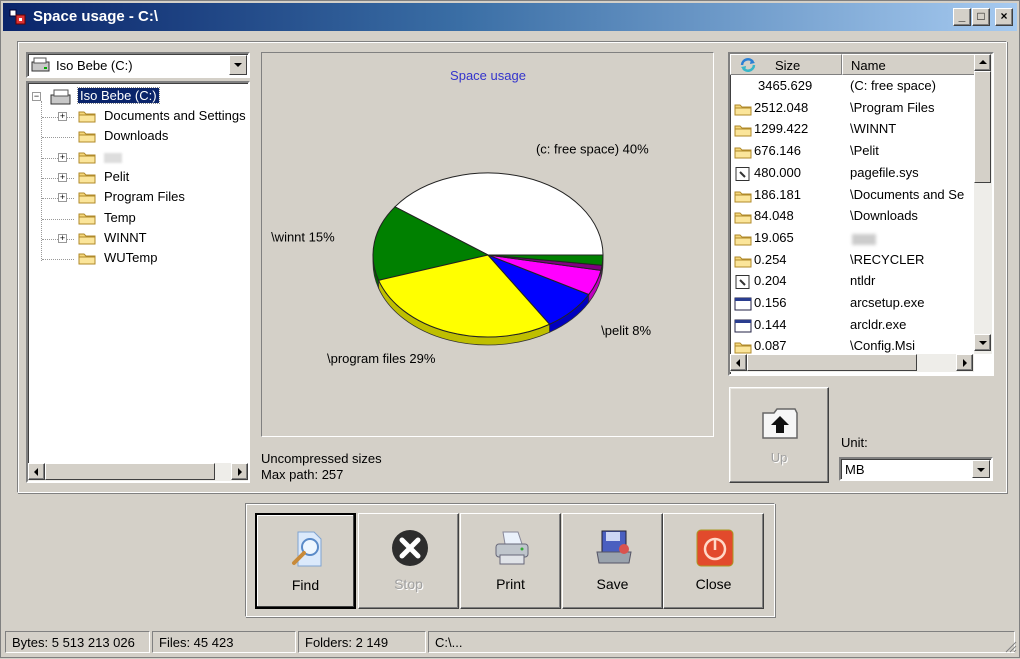  I want to click on row-size: 84.048, so click(774, 216).